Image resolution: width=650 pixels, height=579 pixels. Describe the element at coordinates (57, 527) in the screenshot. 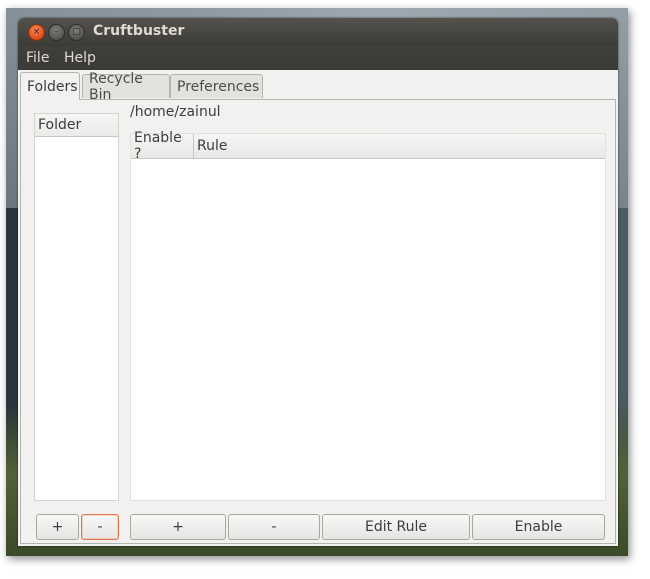

I see `add-folder-button: +` at that location.